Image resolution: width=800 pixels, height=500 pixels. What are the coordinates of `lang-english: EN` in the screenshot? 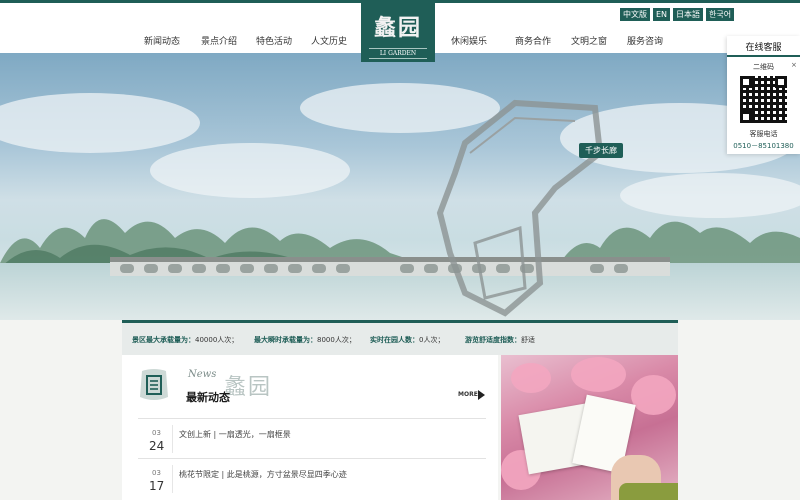 It's located at (662, 14).